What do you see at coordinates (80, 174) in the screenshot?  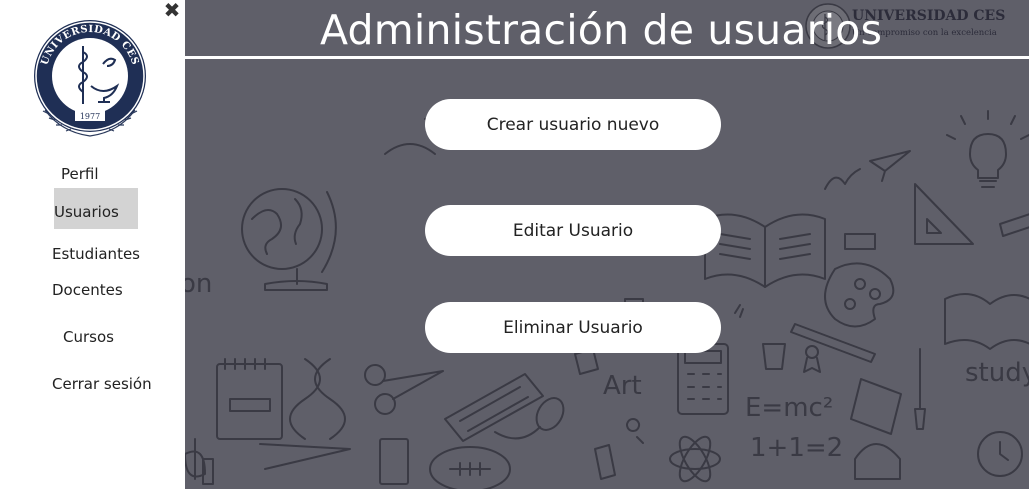 I see `sidebar-item-perfil: Perfil` at bounding box center [80, 174].